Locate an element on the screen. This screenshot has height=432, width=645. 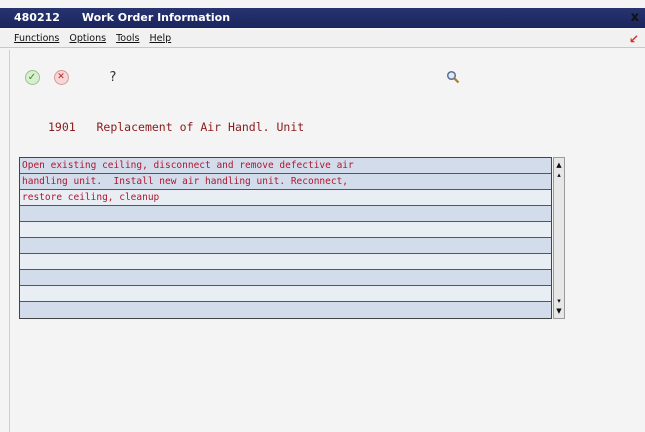
help-icon: ? is located at coordinates (113, 77).